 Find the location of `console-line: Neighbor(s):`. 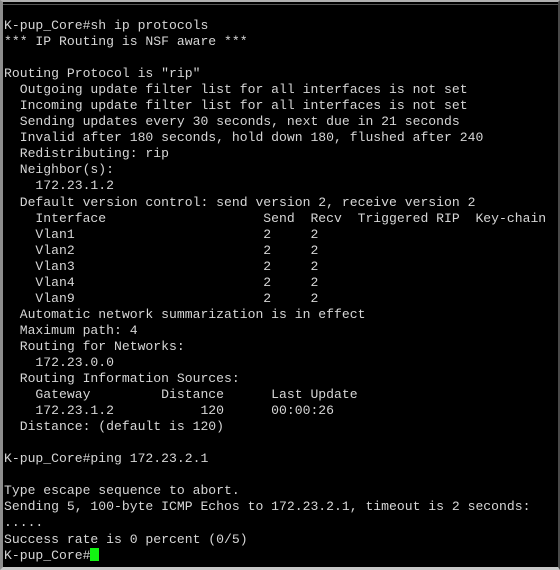

console-line: Neighbor(s): is located at coordinates (59, 170).